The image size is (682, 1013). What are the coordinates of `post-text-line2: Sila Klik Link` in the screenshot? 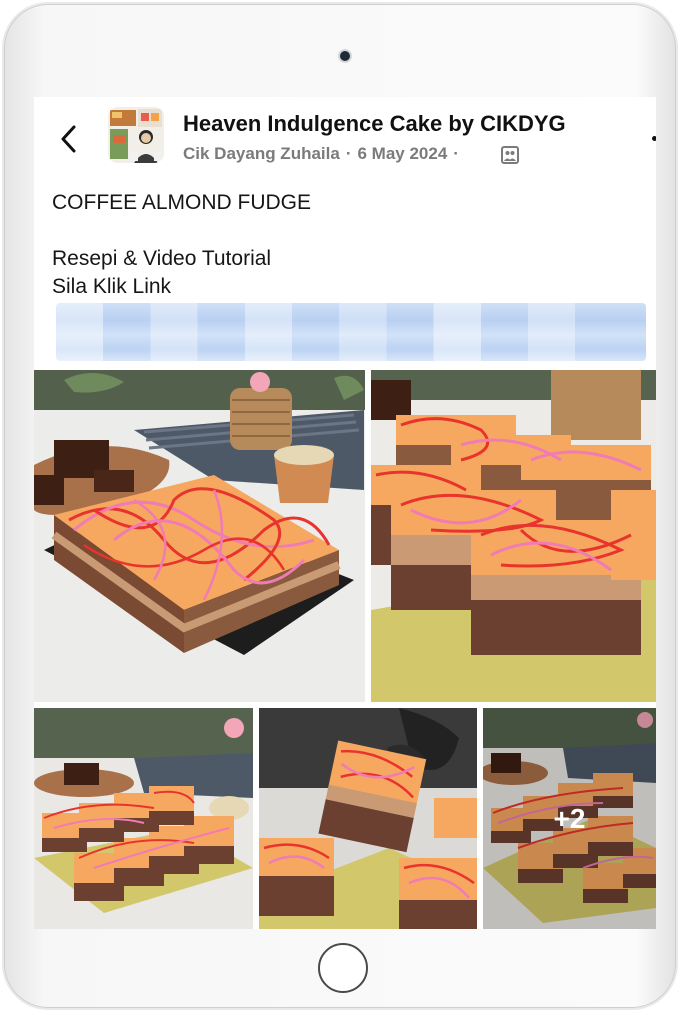 It's located at (112, 286).